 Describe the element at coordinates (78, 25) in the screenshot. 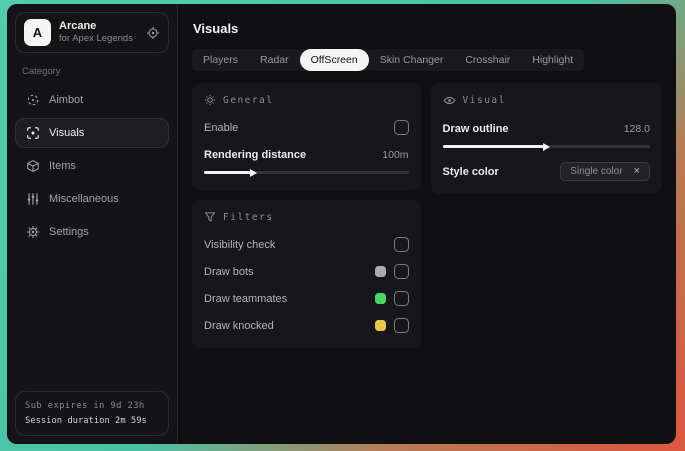

I see `app-title: Arcane` at that location.